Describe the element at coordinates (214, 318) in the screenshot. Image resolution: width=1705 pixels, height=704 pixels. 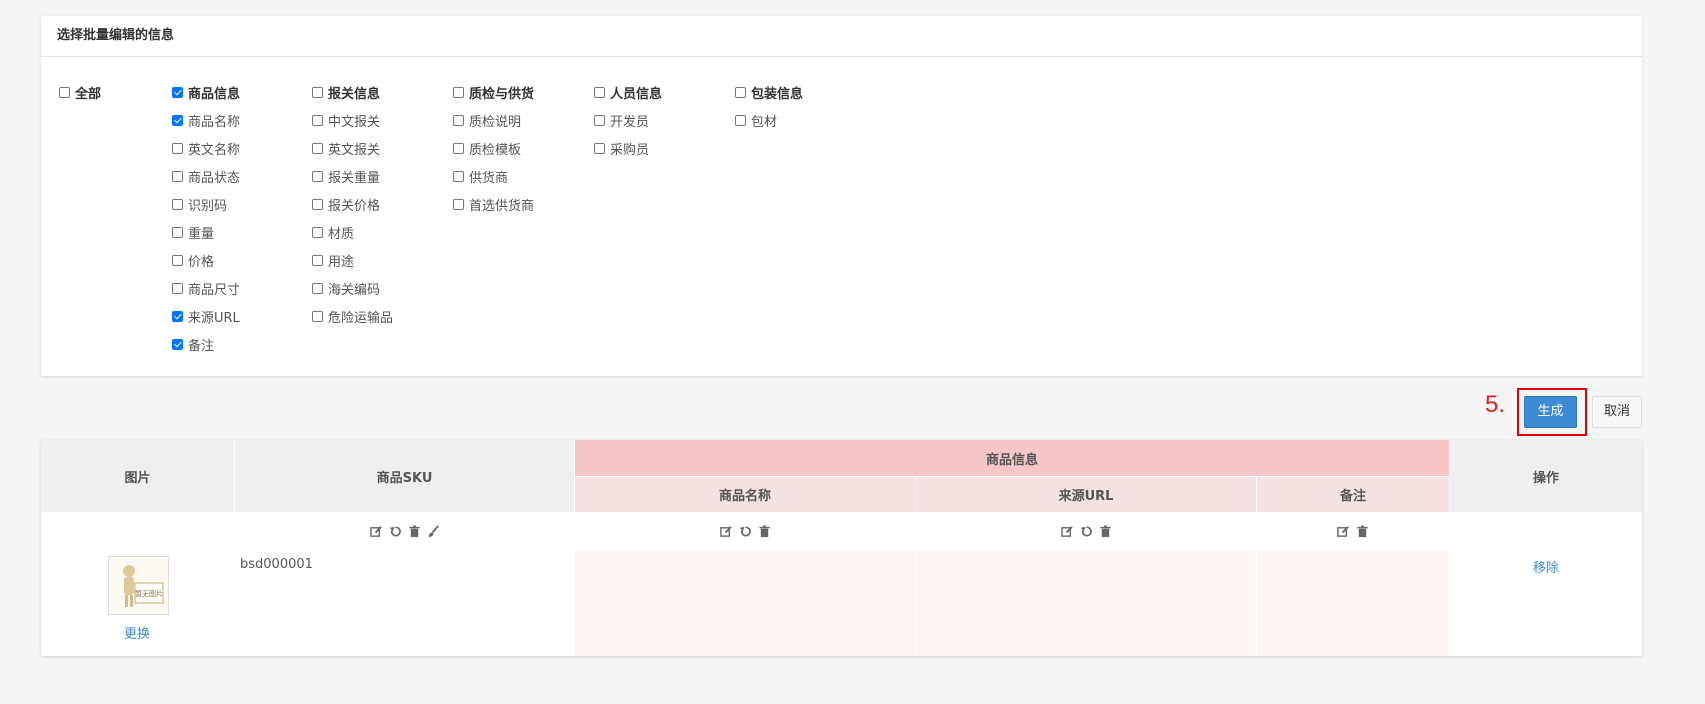
I see `field-checkbox-label: 来源URL` at that location.